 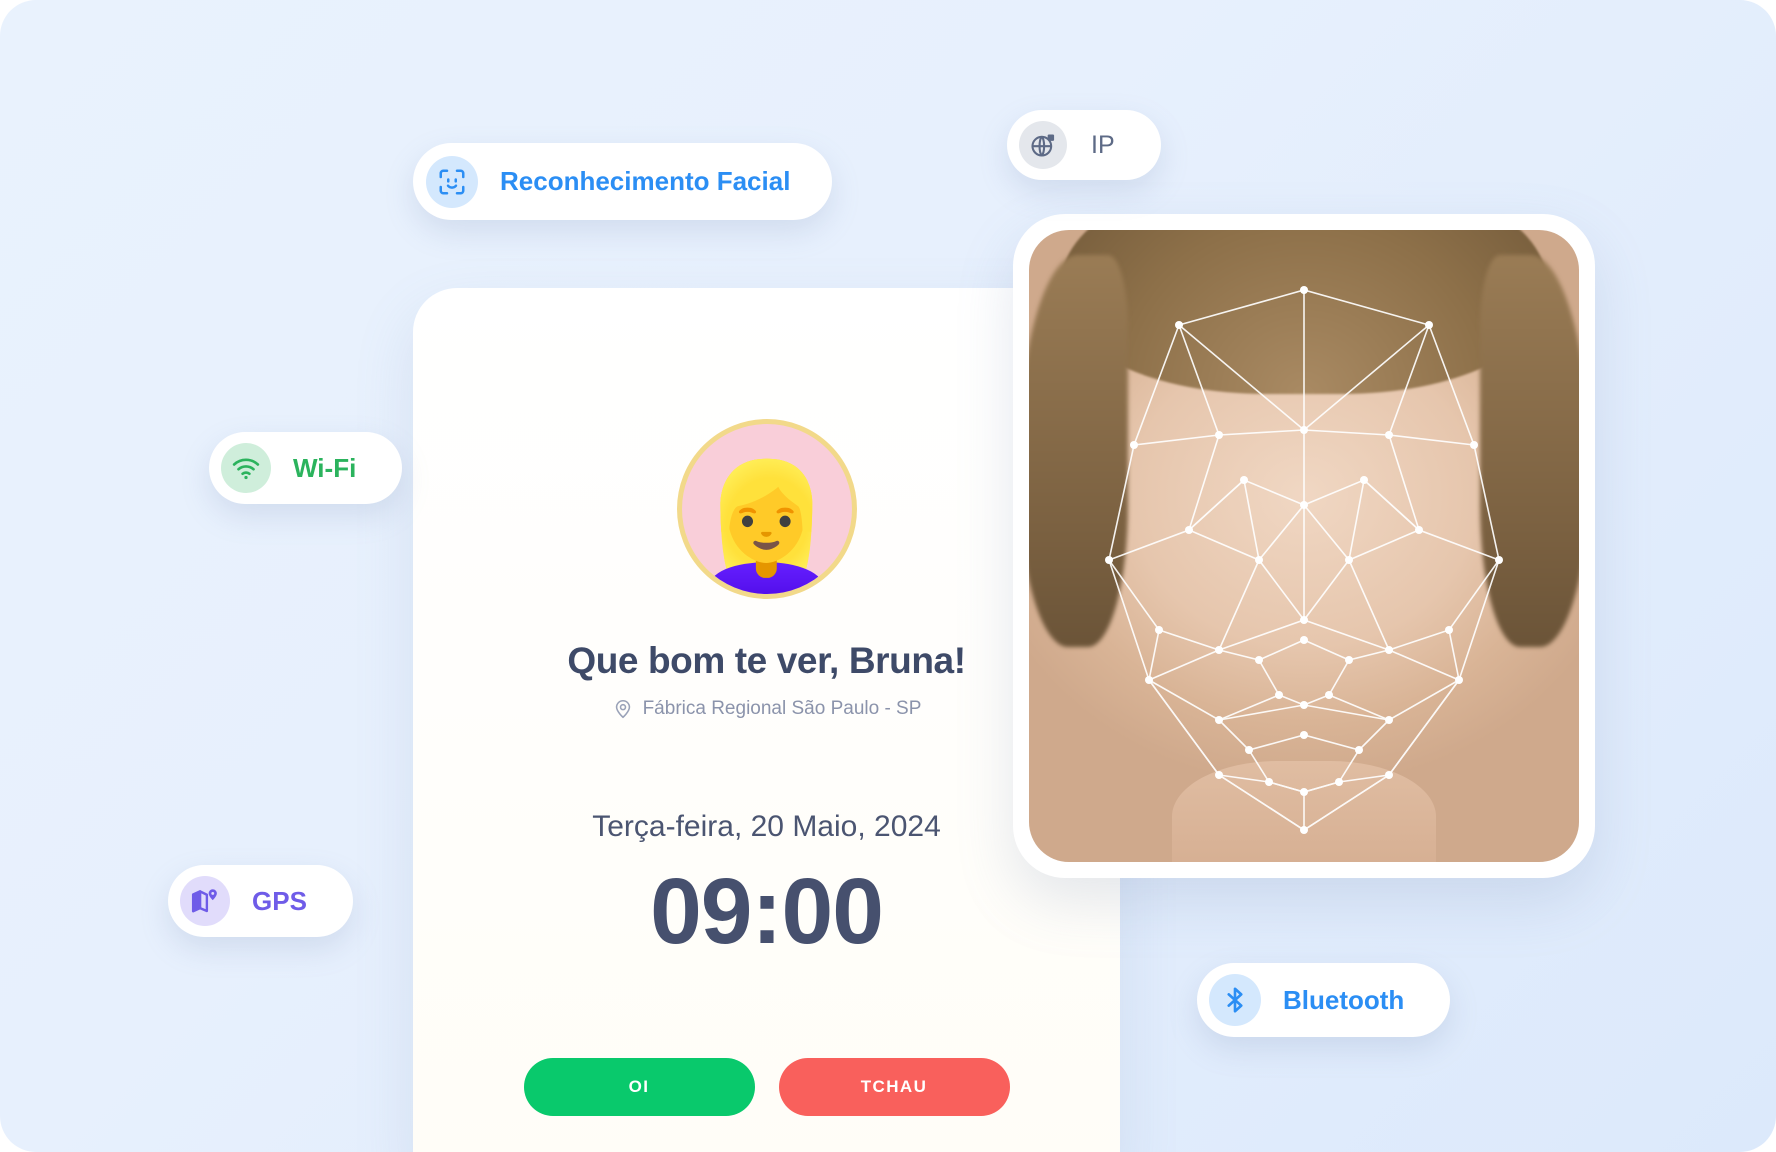 I want to click on map-pin-icon, so click(x=205, y=901).